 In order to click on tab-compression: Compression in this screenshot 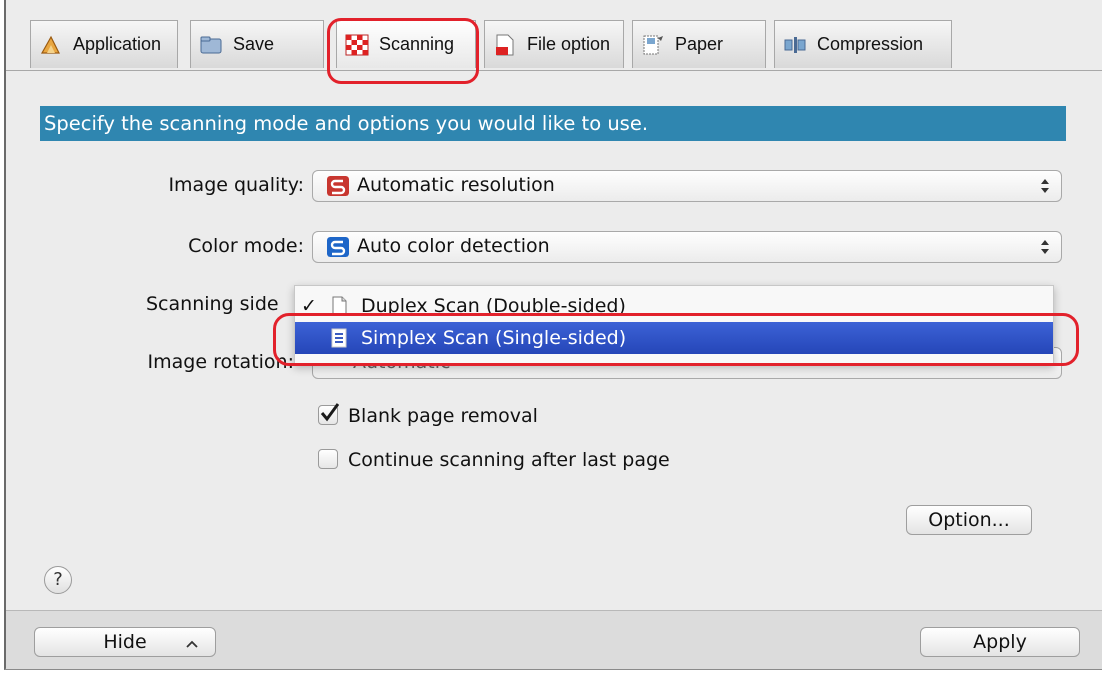, I will do `click(863, 44)`.